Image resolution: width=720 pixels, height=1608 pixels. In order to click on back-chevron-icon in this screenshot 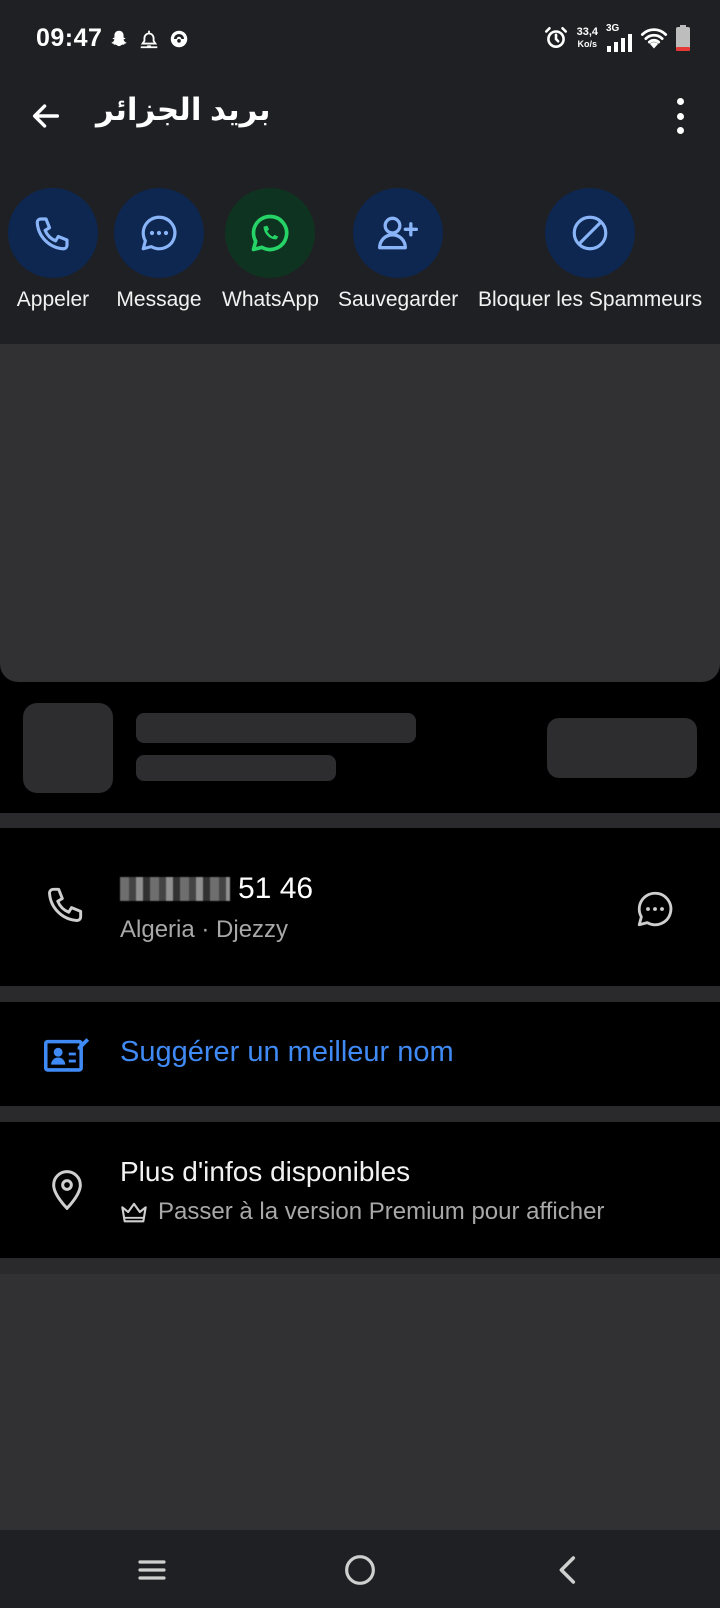, I will do `click(567, 1570)`.